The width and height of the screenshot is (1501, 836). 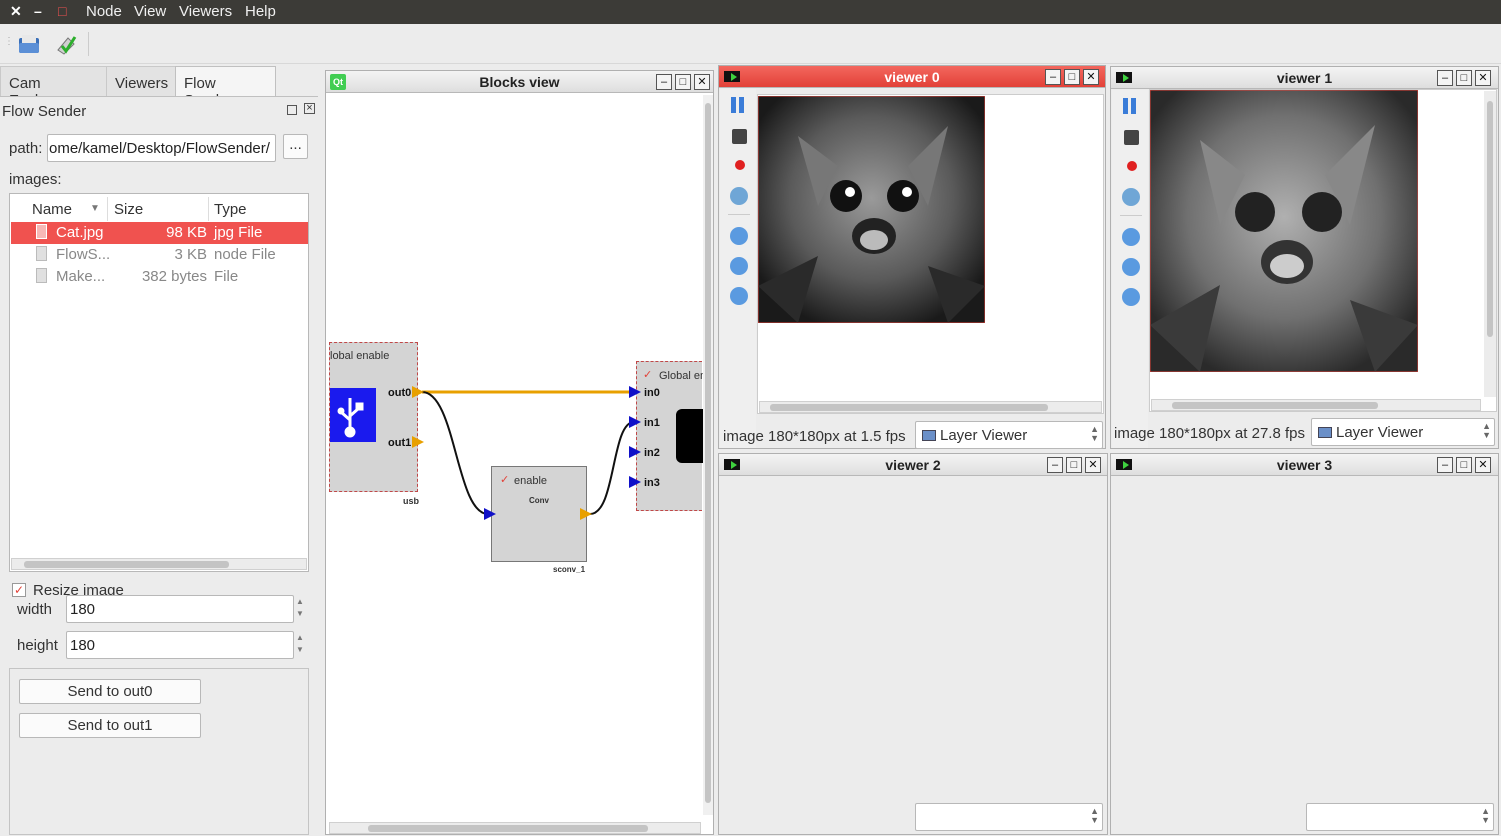 I want to click on viewer-0-canvas, so click(x=930, y=254).